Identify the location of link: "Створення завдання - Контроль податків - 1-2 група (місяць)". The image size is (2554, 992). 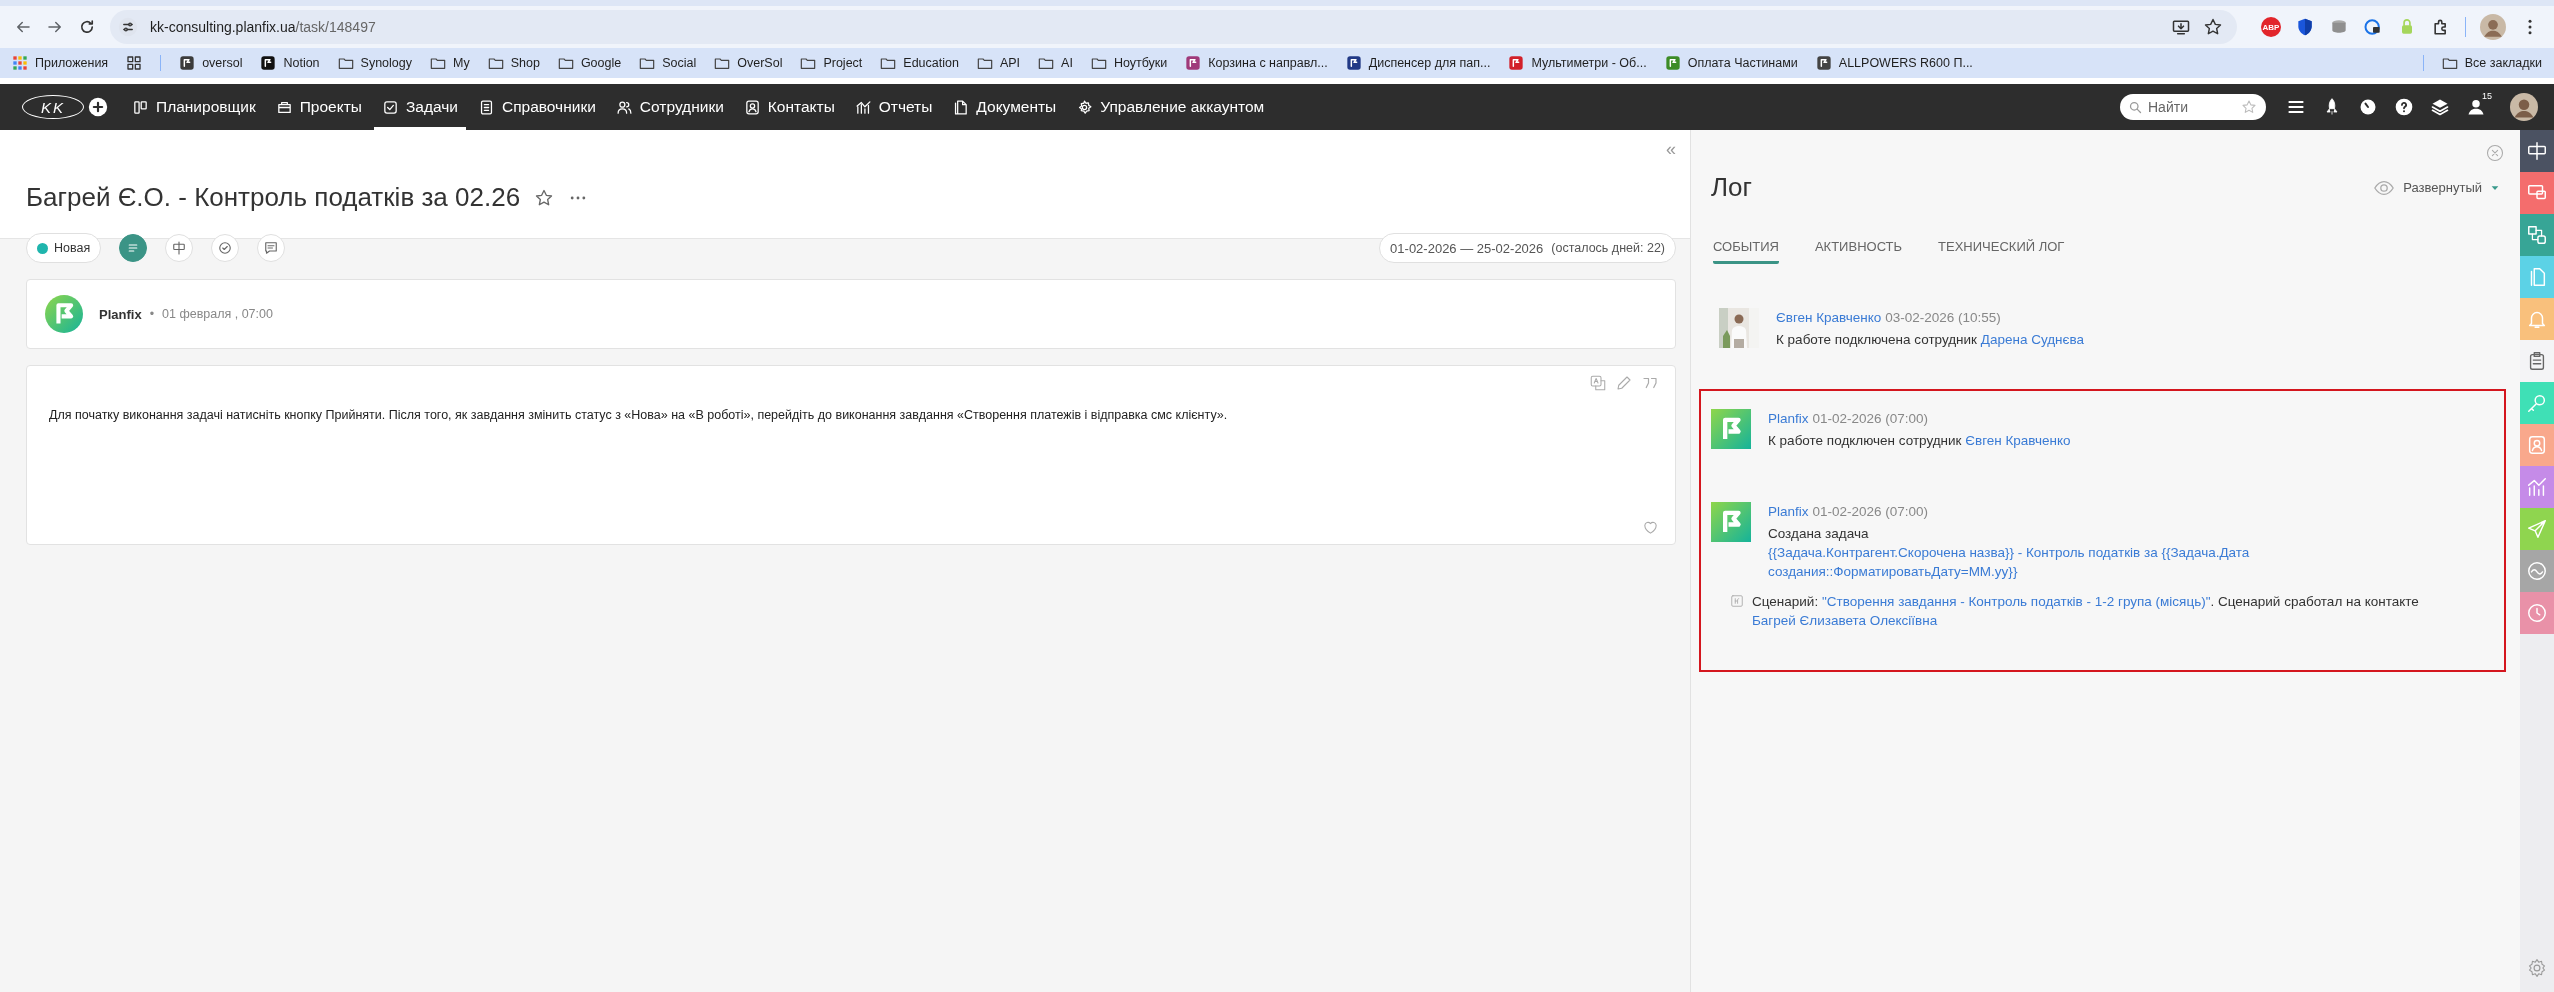
(2016, 601).